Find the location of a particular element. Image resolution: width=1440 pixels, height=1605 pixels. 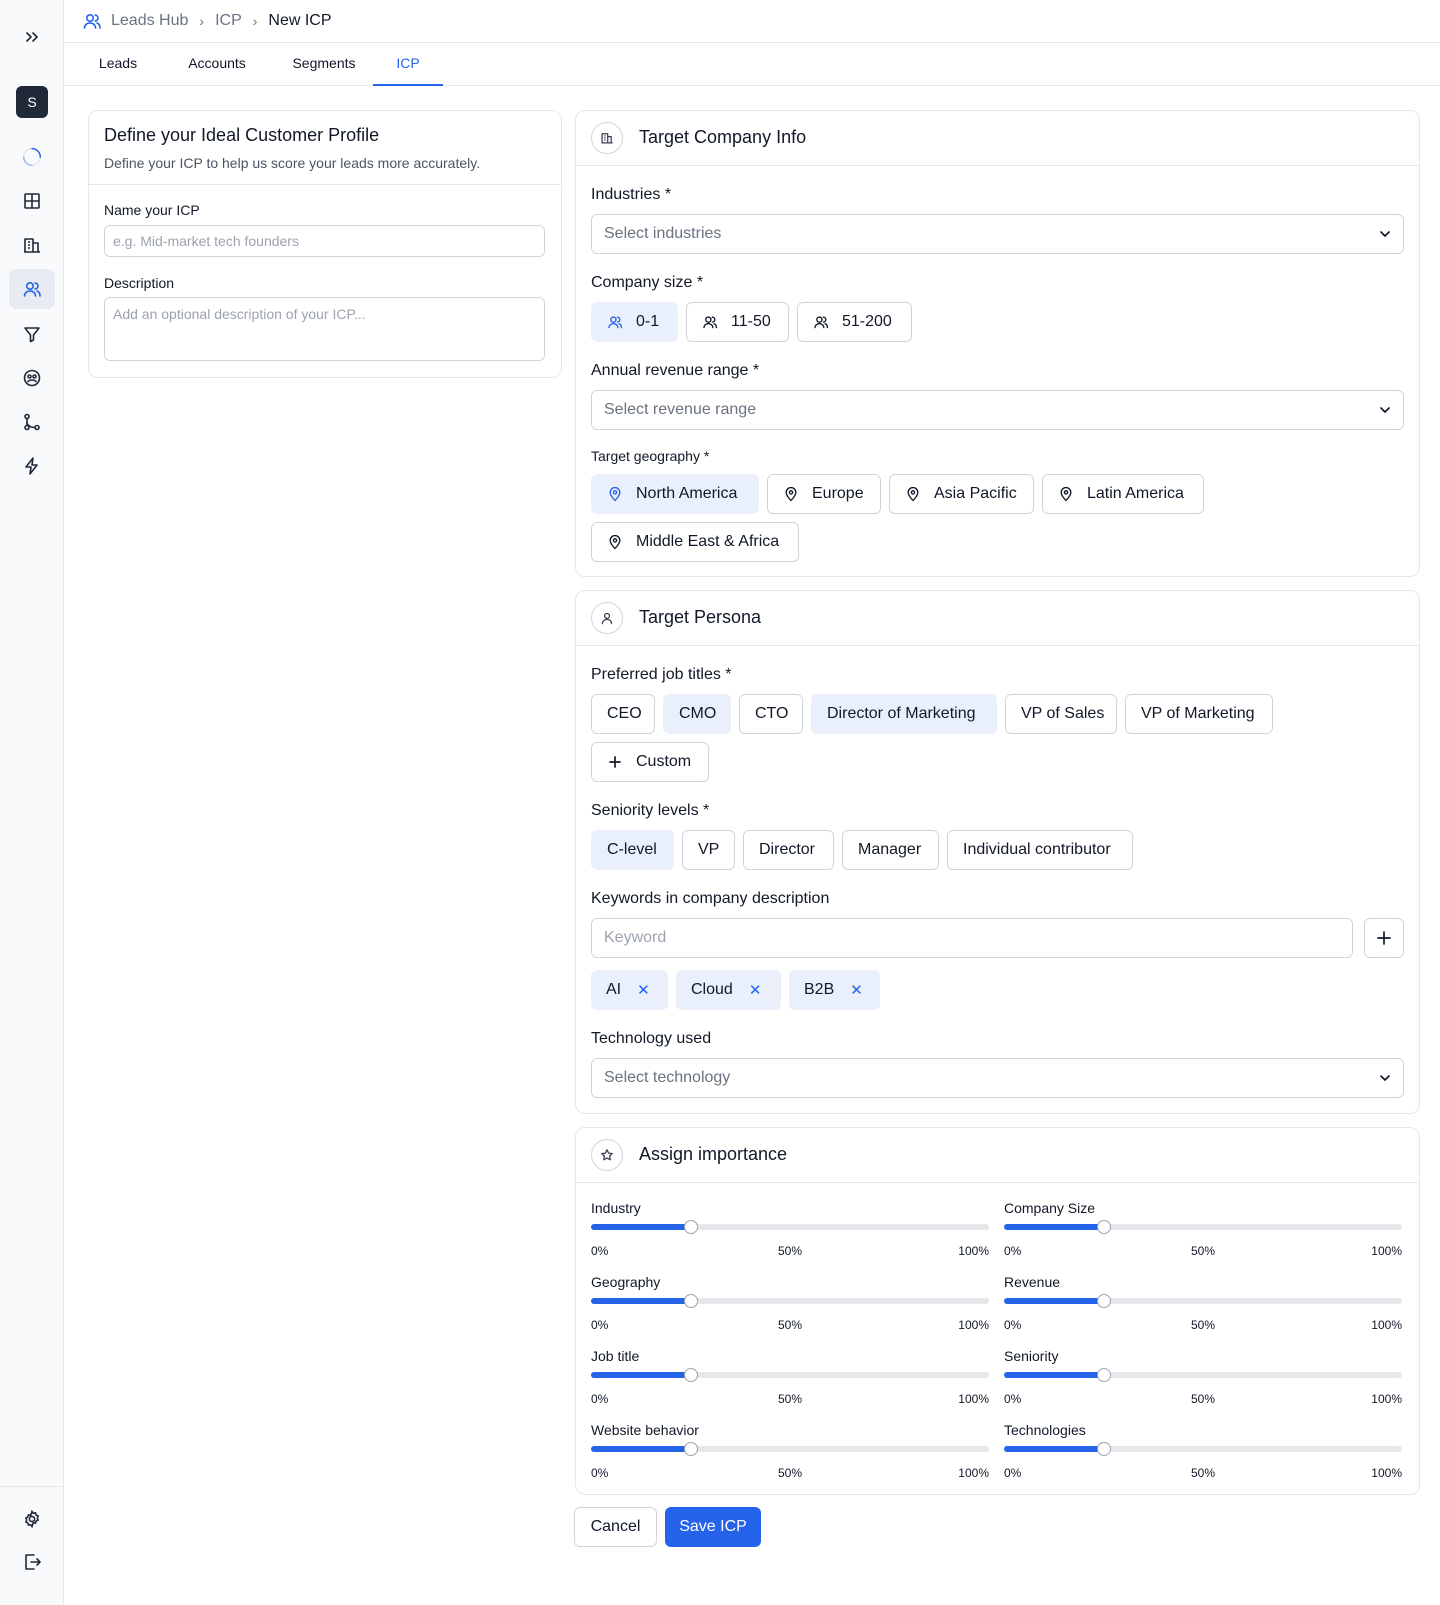

divider is located at coordinates (325, 184).